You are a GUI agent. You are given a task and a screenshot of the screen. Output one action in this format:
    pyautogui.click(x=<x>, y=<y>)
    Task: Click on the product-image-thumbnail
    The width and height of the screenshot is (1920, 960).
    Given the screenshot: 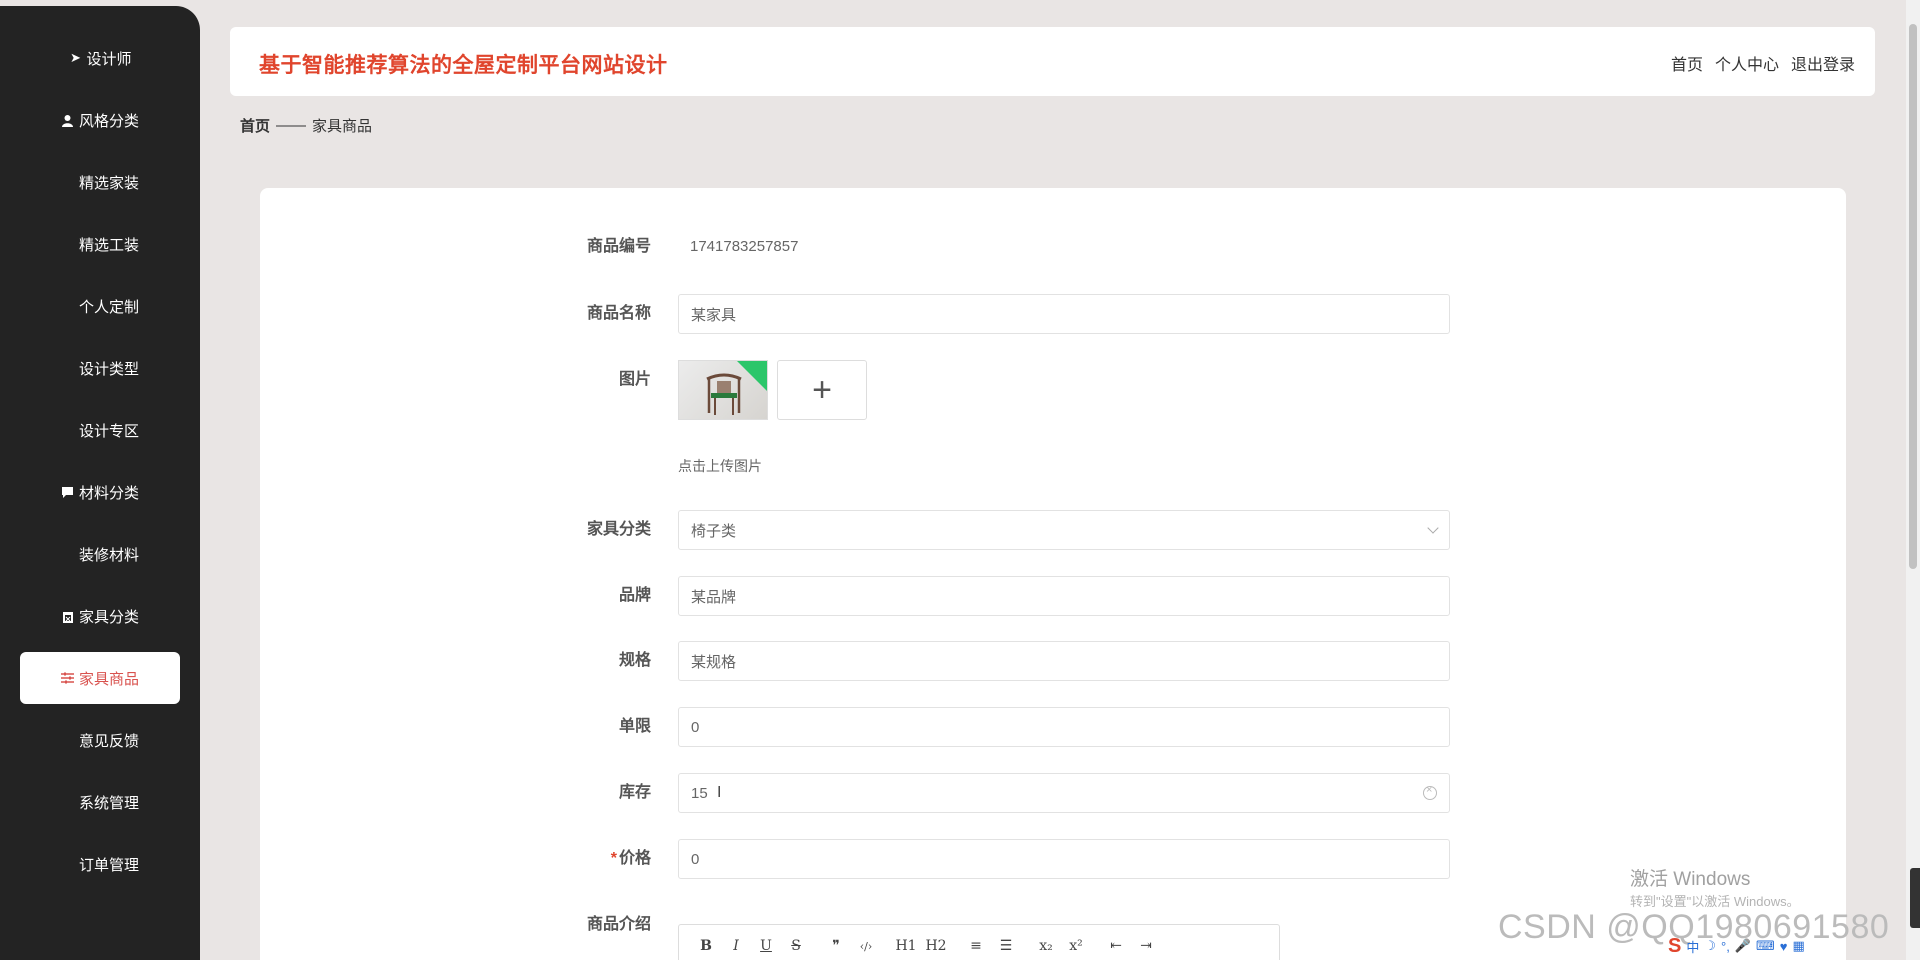 What is the action you would take?
    pyautogui.click(x=723, y=390)
    